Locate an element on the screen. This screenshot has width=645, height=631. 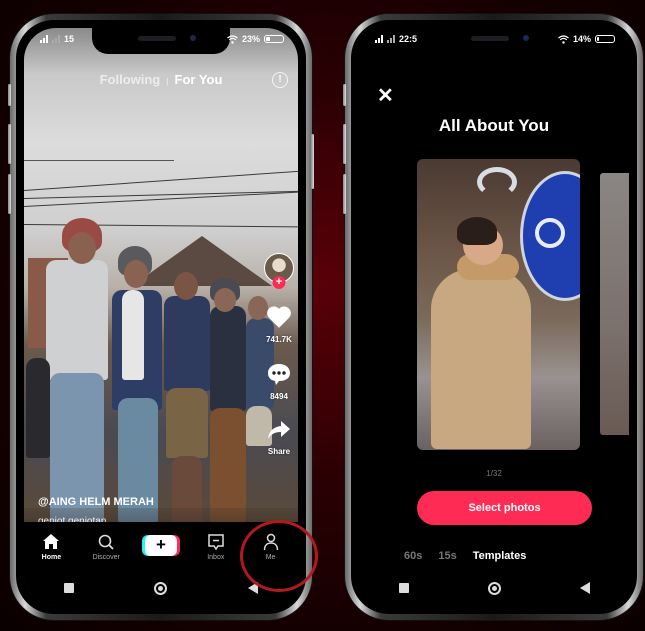
share-label: Share is located at coordinates (279, 451).